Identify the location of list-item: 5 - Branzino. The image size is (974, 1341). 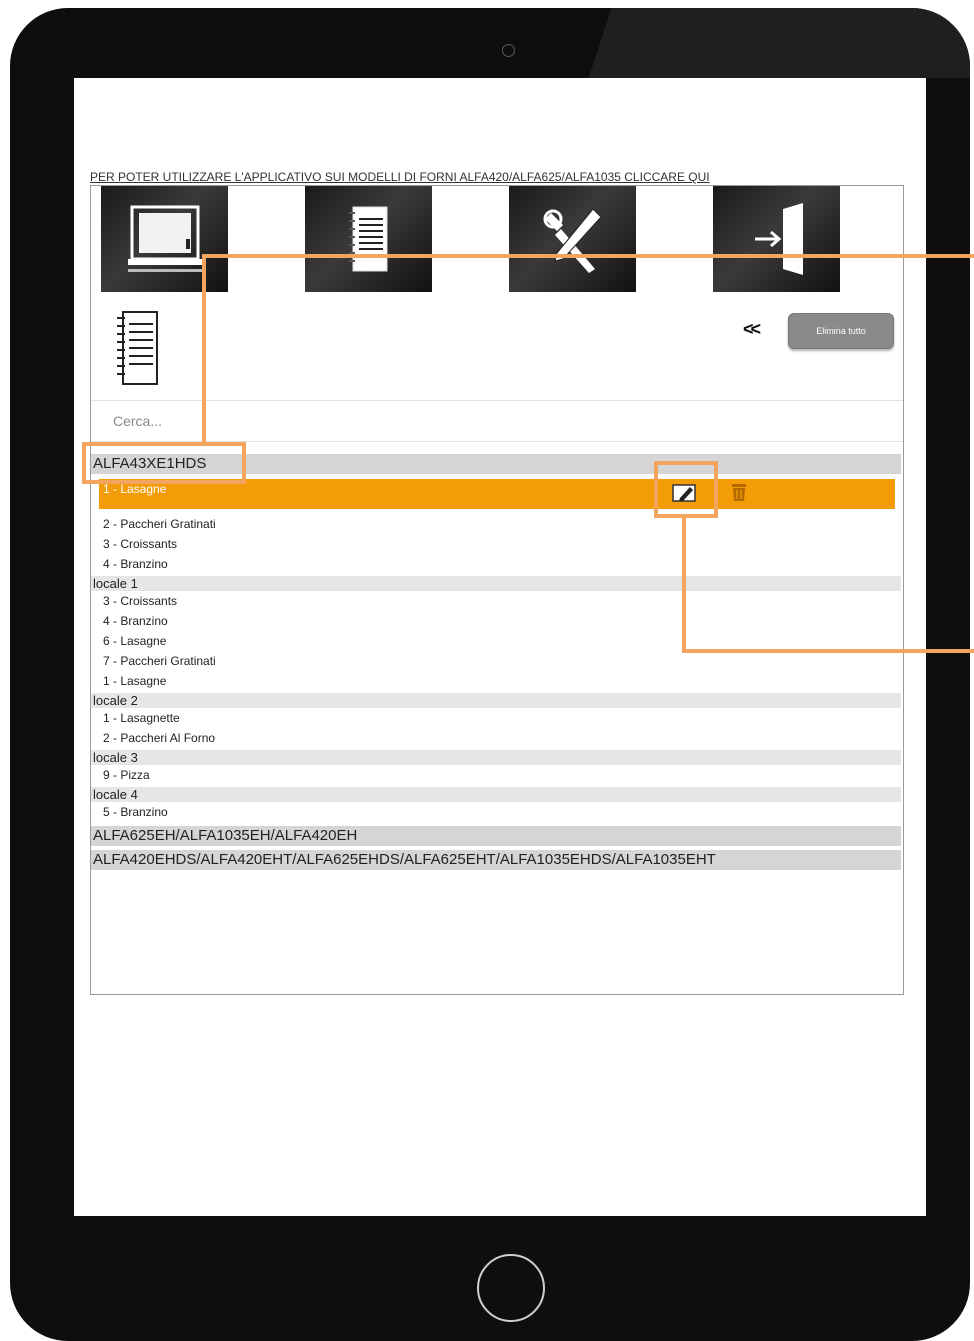
(497, 812).